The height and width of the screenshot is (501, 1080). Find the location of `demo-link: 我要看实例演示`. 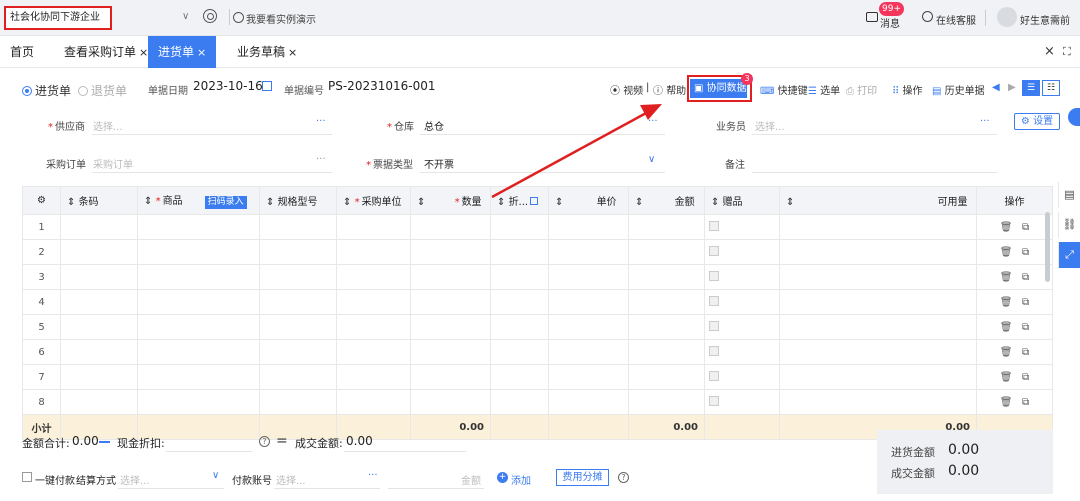

demo-link: 我要看实例演示 is located at coordinates (281, 18).